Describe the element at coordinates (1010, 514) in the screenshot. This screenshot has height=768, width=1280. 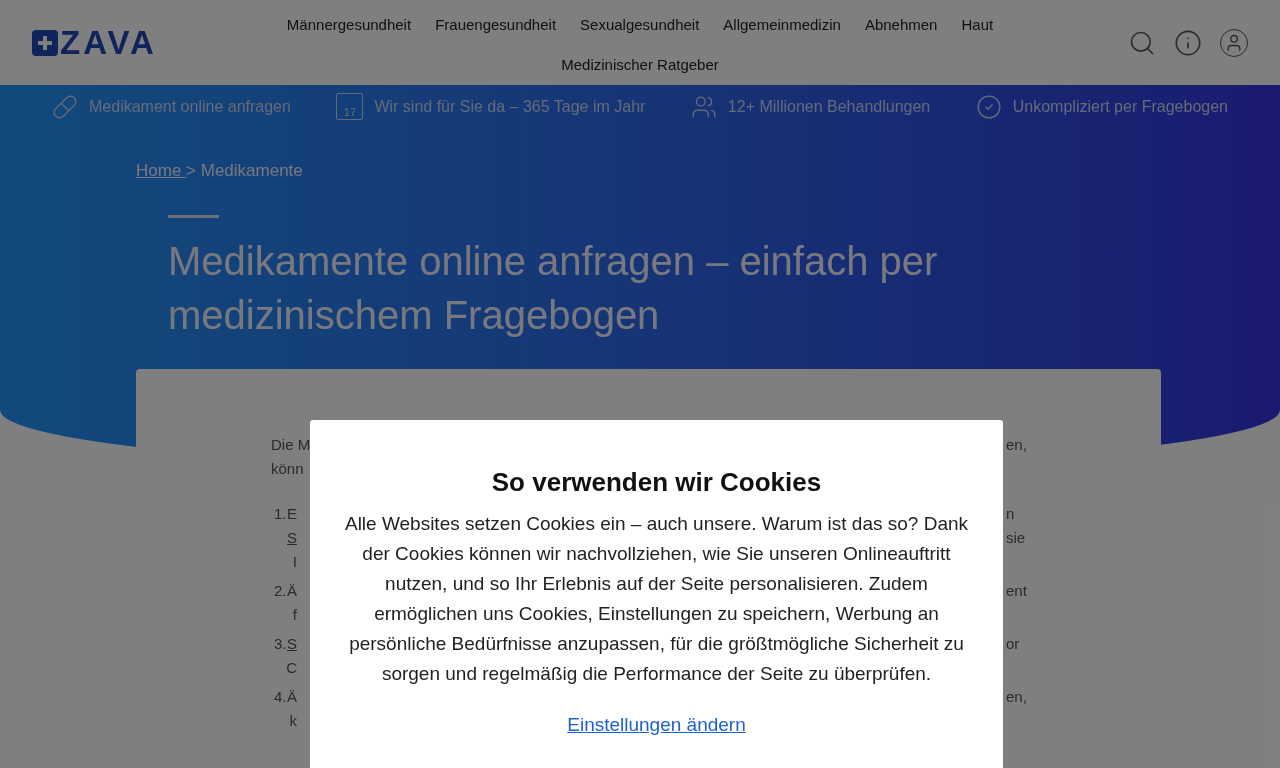
I see `body-text: n` at that location.